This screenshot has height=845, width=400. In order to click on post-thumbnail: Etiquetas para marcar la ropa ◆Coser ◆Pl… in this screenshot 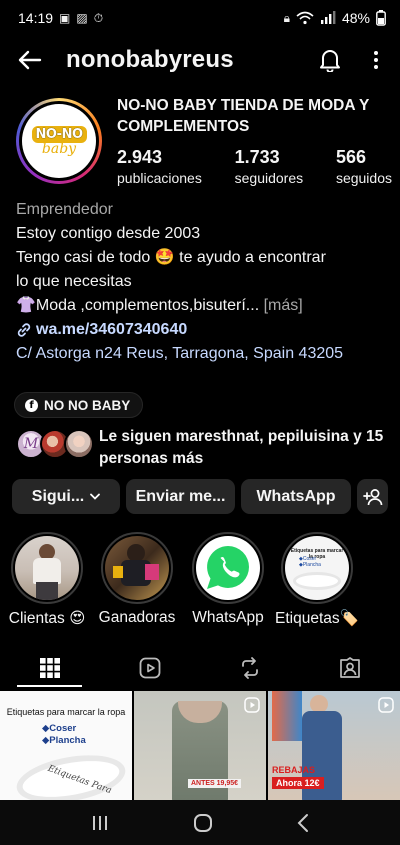, I will do `click(66, 746)`.